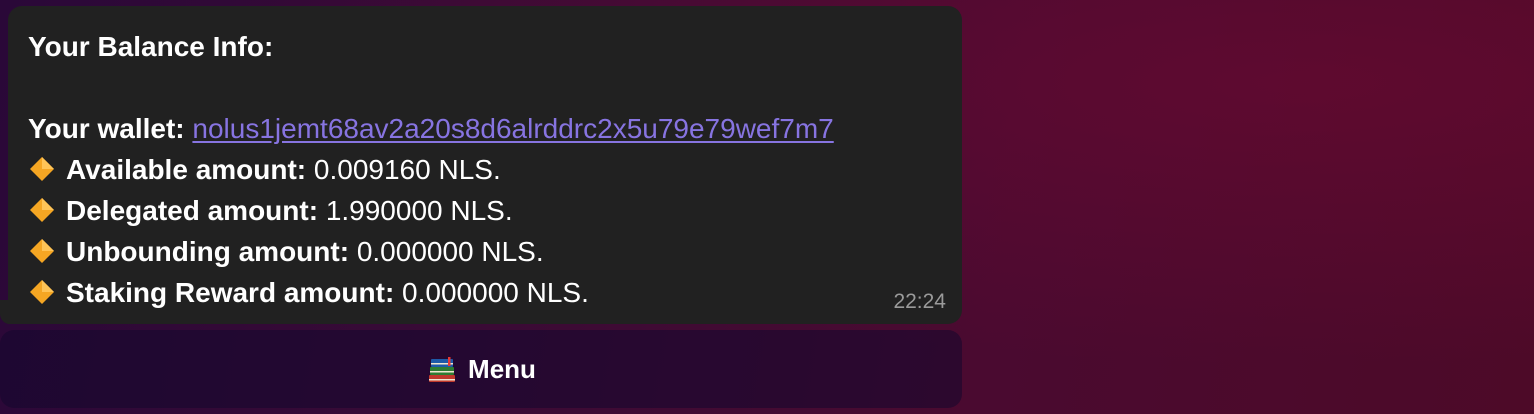  I want to click on balance-row-unbounding: Unbounding amount: 0.000000 NLS., so click(487, 251).